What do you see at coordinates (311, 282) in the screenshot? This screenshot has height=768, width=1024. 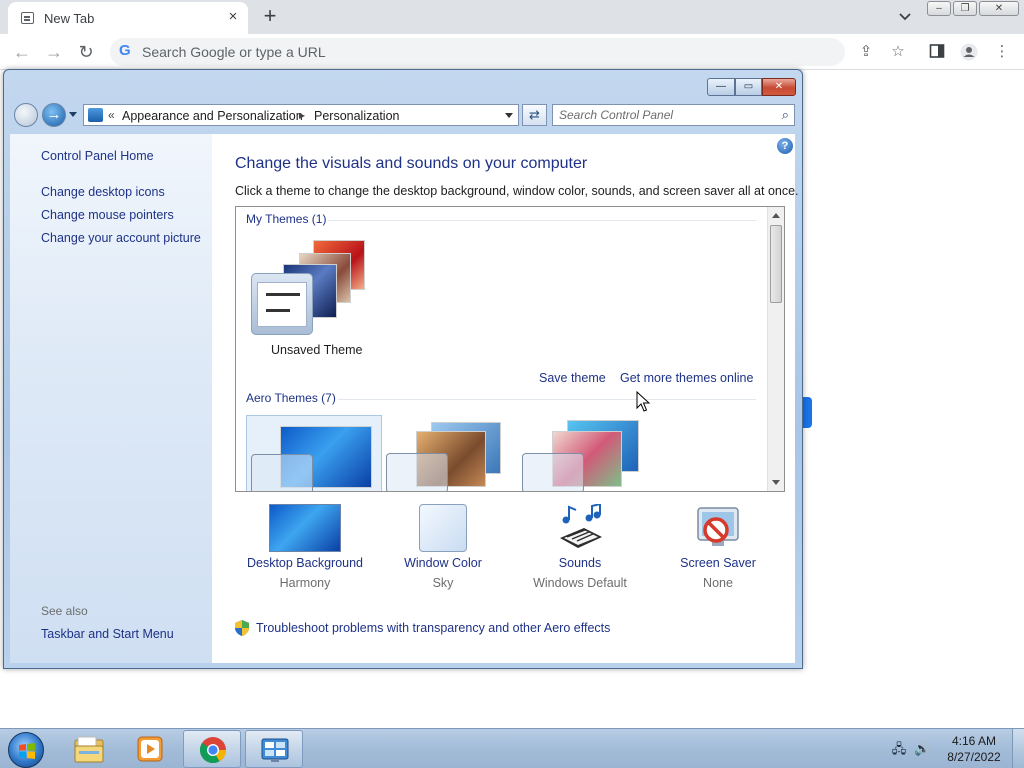 I see `unsaved-theme-tile: Unsaved Theme` at bounding box center [311, 282].